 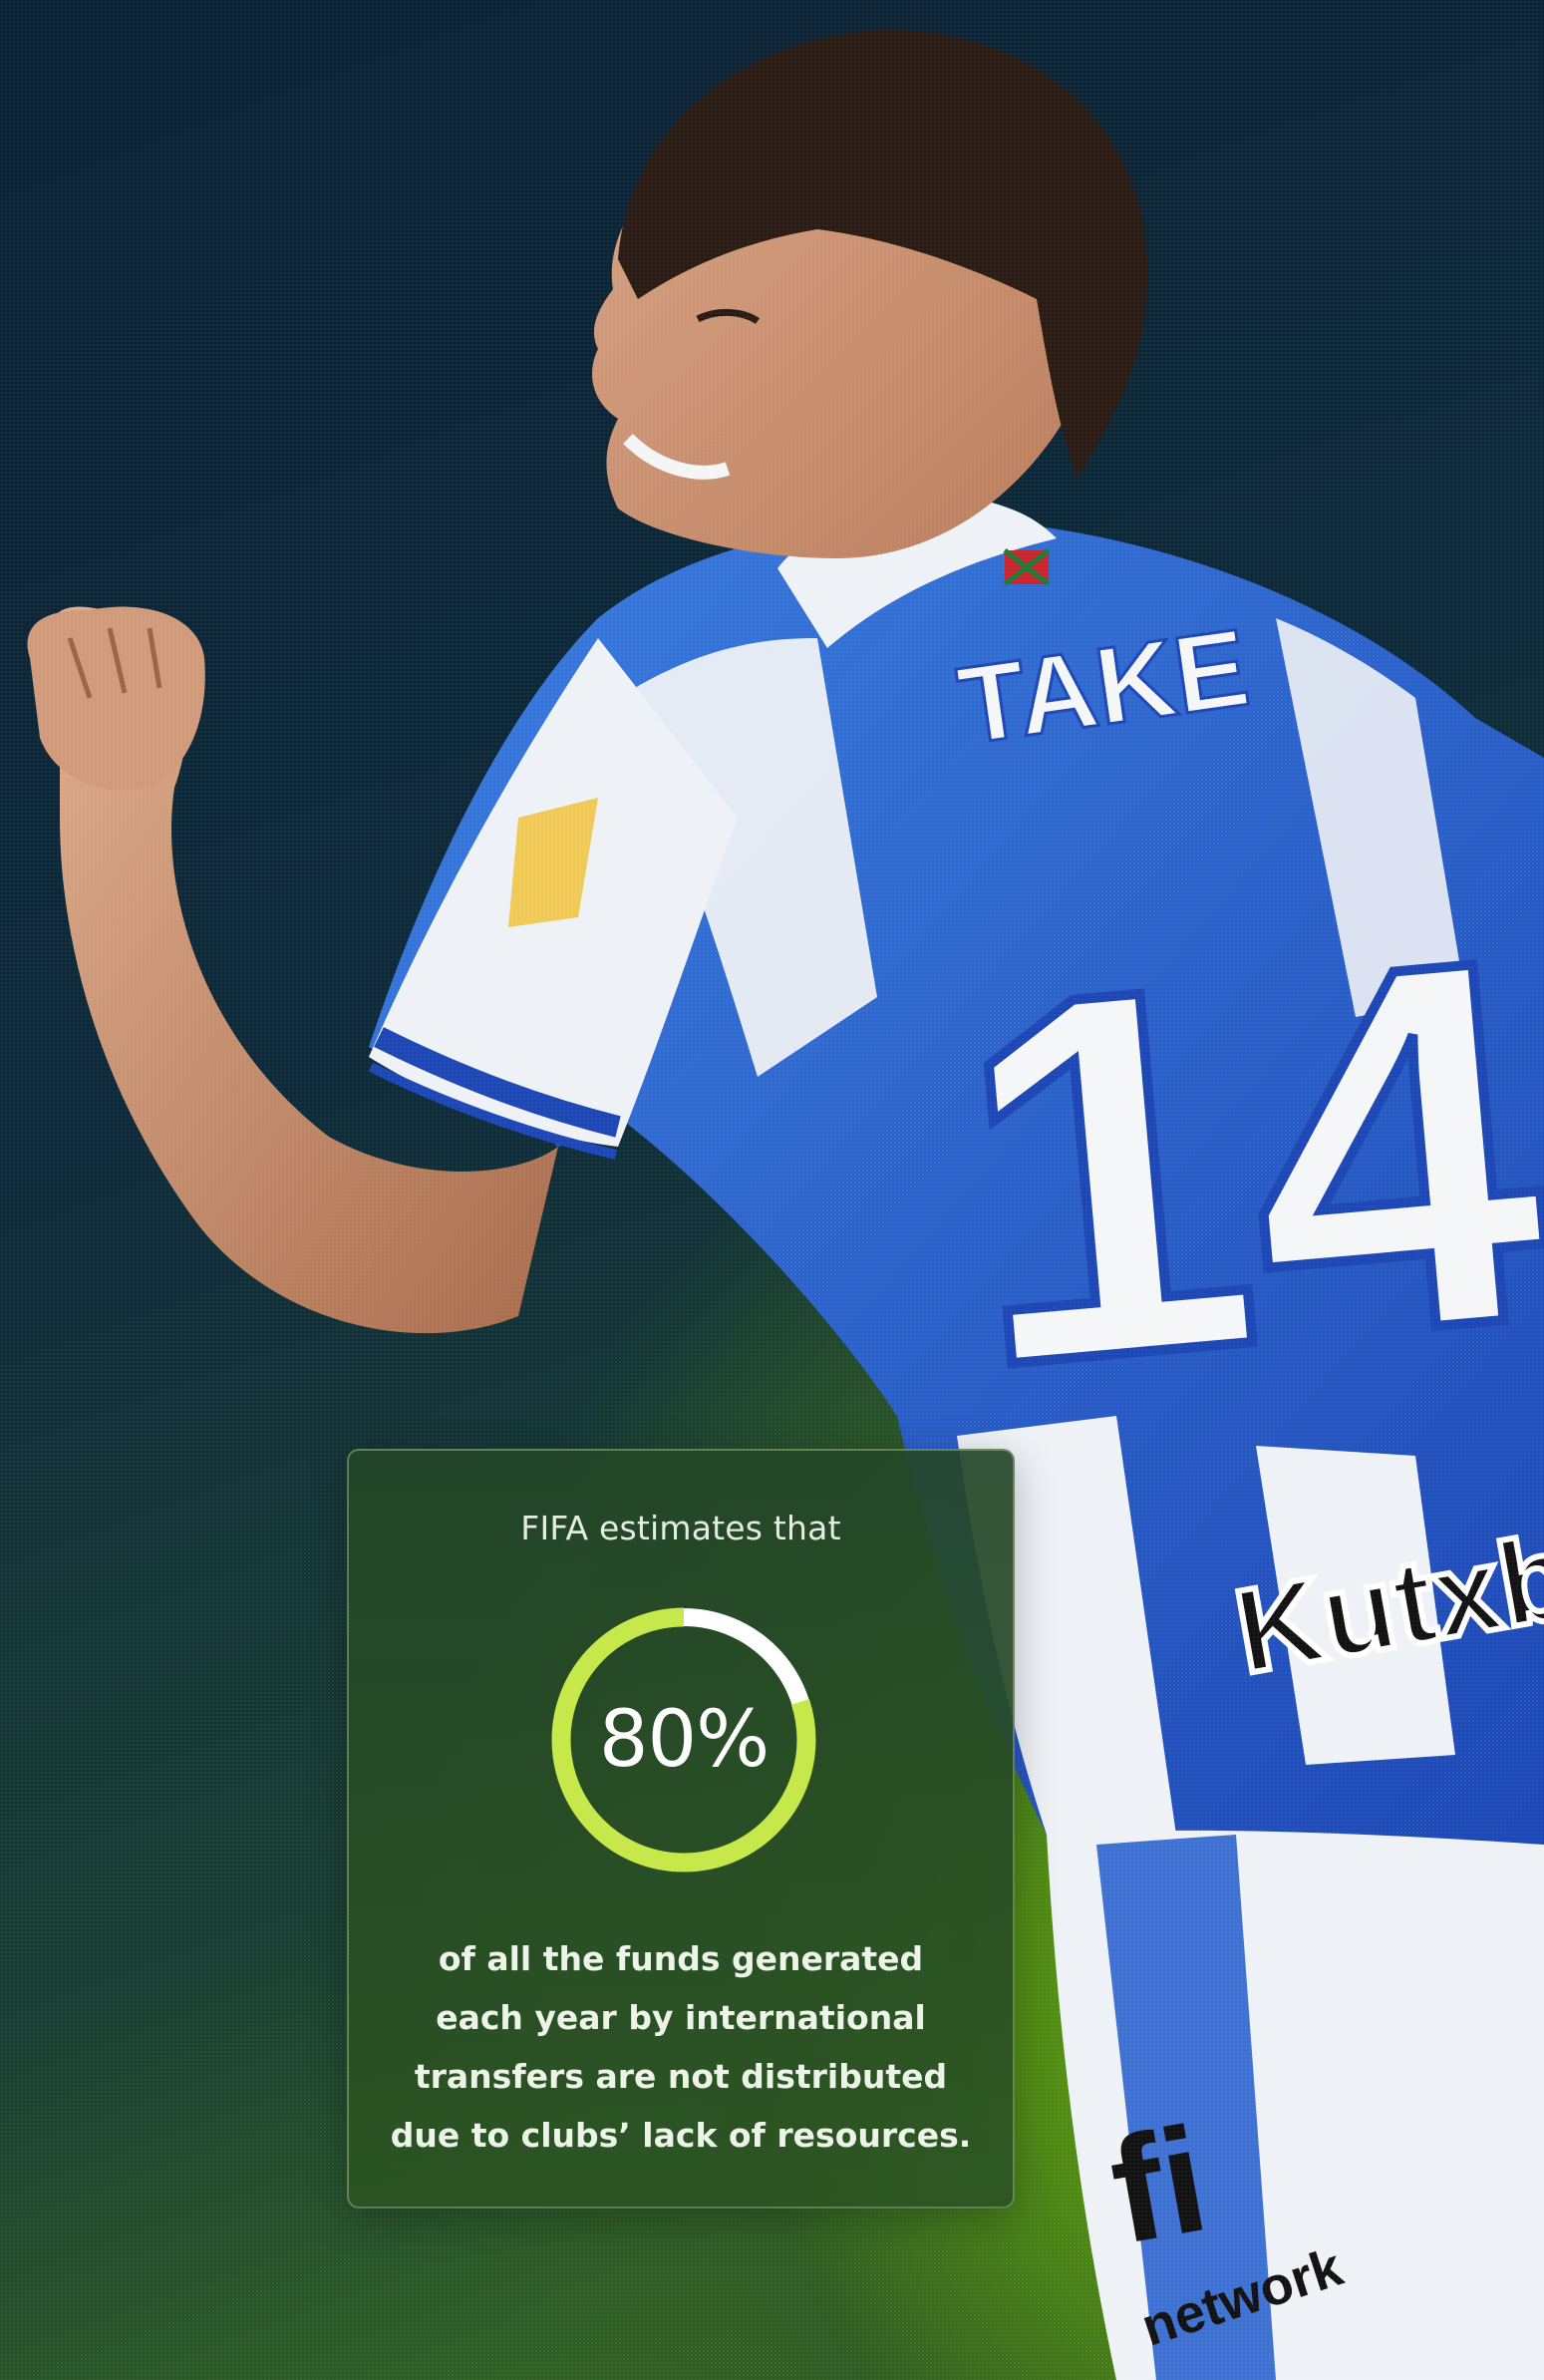 What do you see at coordinates (681, 2017) in the screenshot?
I see `stat-description-line: each year by international` at bounding box center [681, 2017].